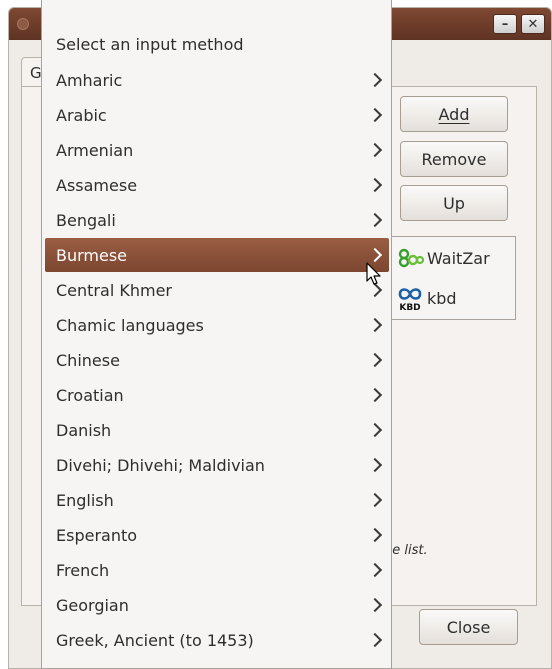 This screenshot has width=552, height=669. What do you see at coordinates (411, 258) in the screenshot?
I see `waitzar-icon` at bounding box center [411, 258].